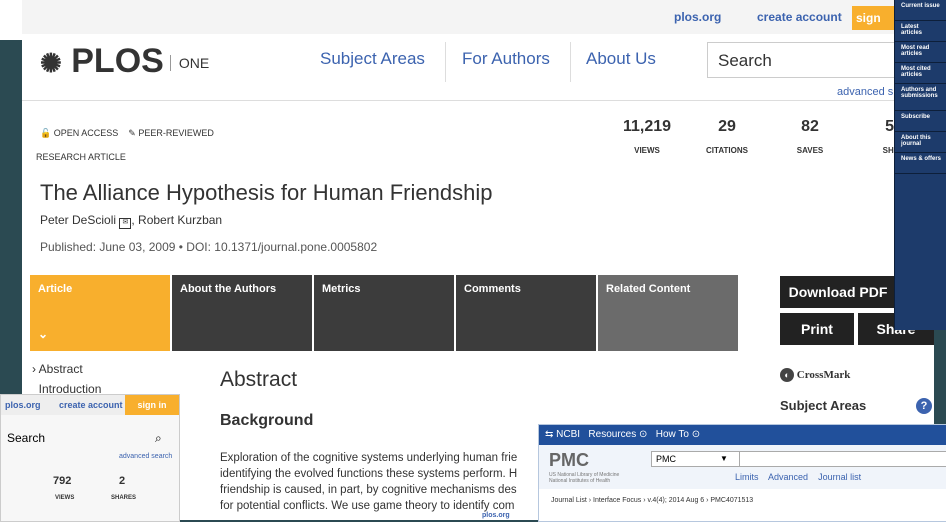 This screenshot has height=522, width=946. Describe the element at coordinates (727, 136) in the screenshot. I see `metric-citations: 29 CITATIONS` at that location.